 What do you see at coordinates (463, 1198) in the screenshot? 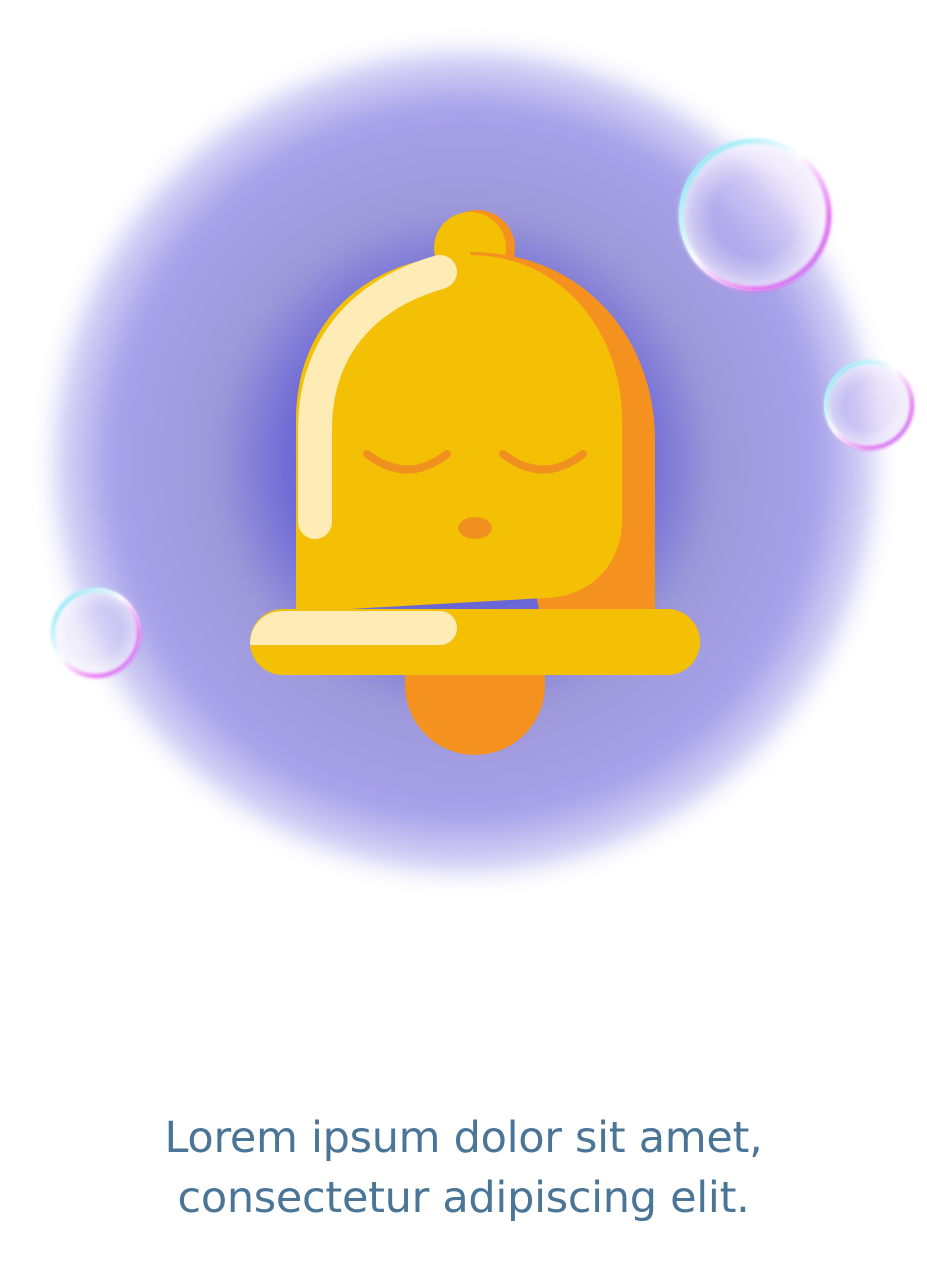
I see `caption-line-2: consectetur adipiscing elit.` at bounding box center [463, 1198].